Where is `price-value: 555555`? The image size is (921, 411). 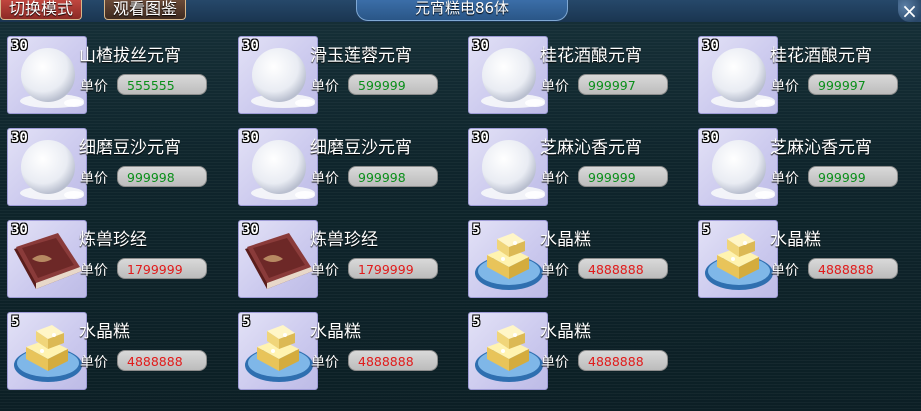
price-value: 555555 is located at coordinates (162, 84).